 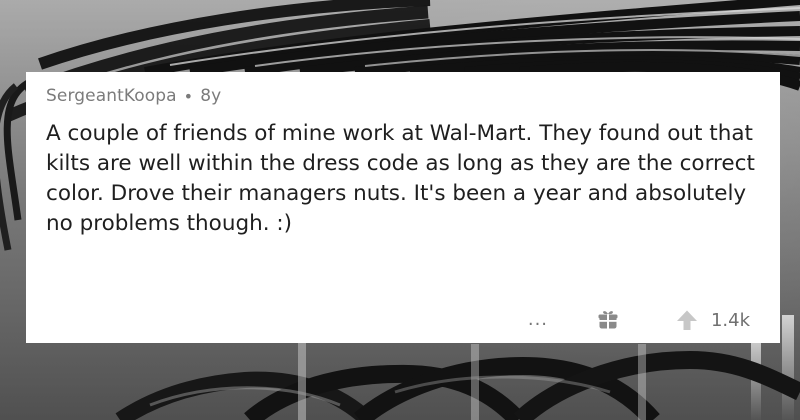 I want to click on gift-icon, so click(x=608, y=320).